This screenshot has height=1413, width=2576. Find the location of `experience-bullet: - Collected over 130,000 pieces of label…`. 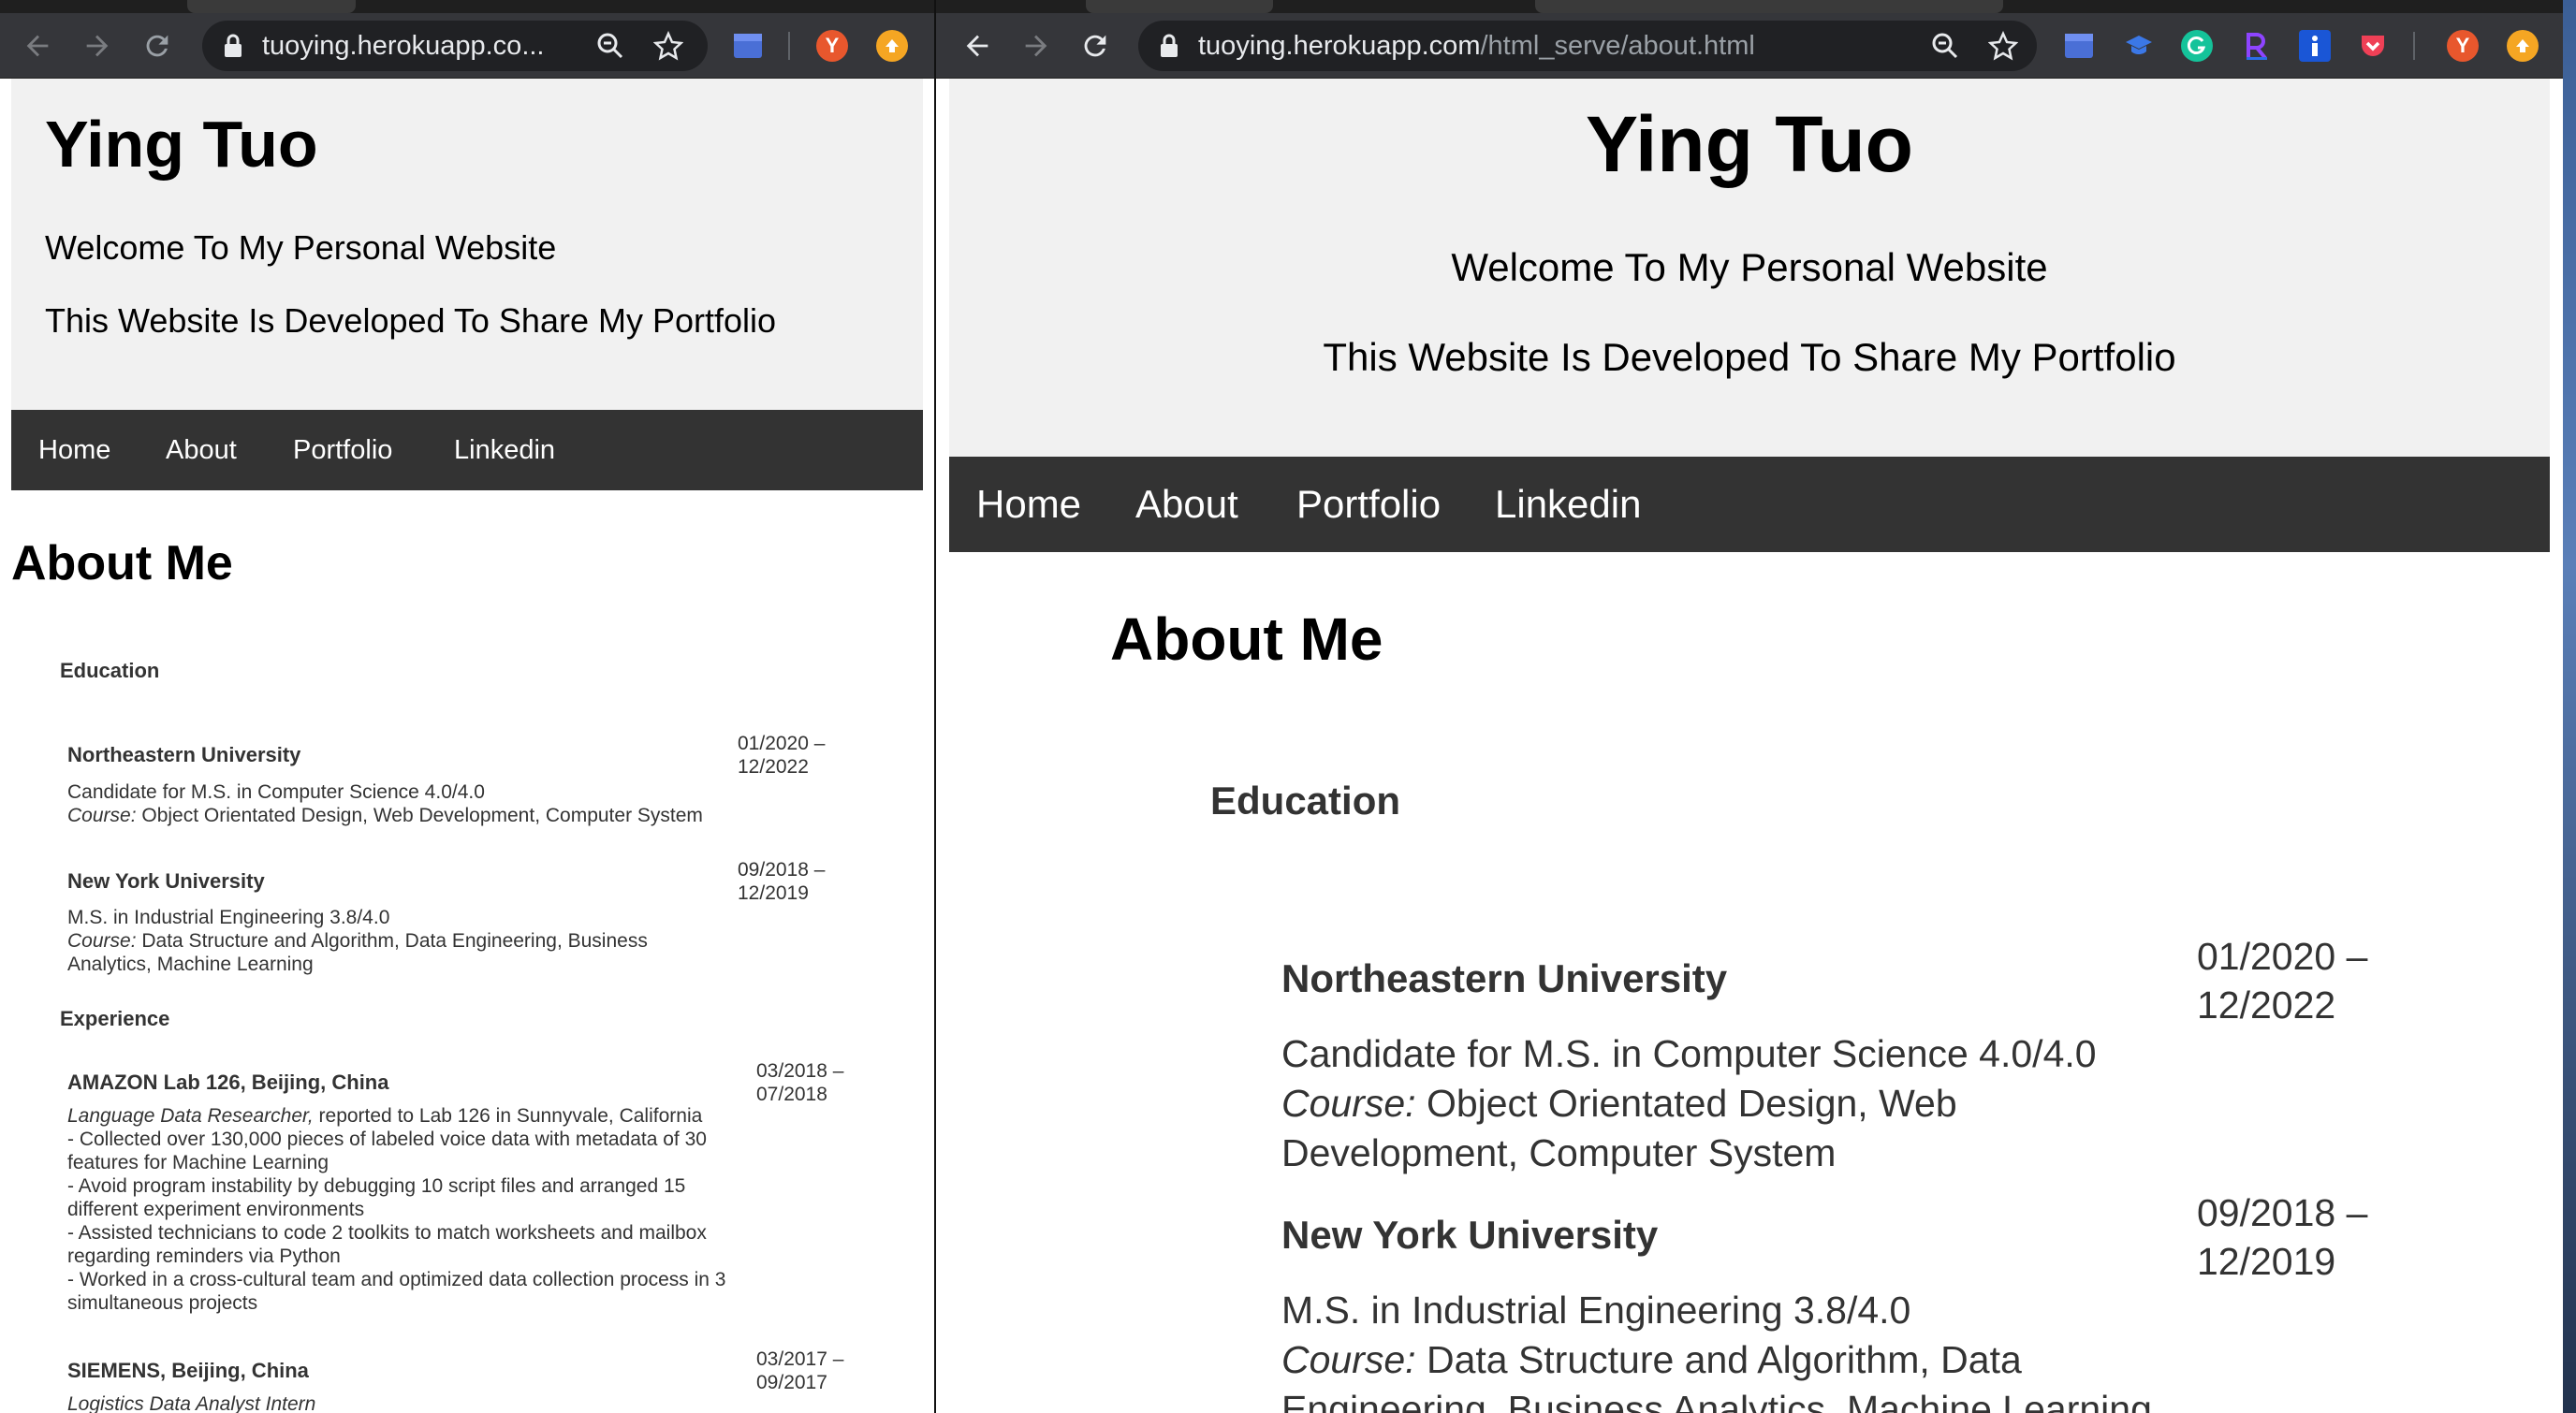

experience-bullet: - Collected over 130,000 pieces of label… is located at coordinates (387, 1151).